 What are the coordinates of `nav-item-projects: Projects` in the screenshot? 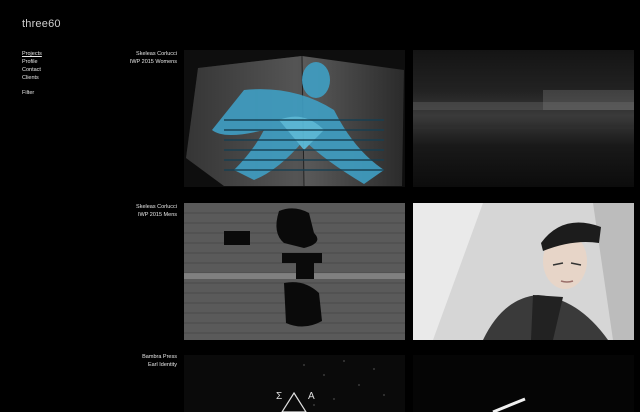 It's located at (32, 54).